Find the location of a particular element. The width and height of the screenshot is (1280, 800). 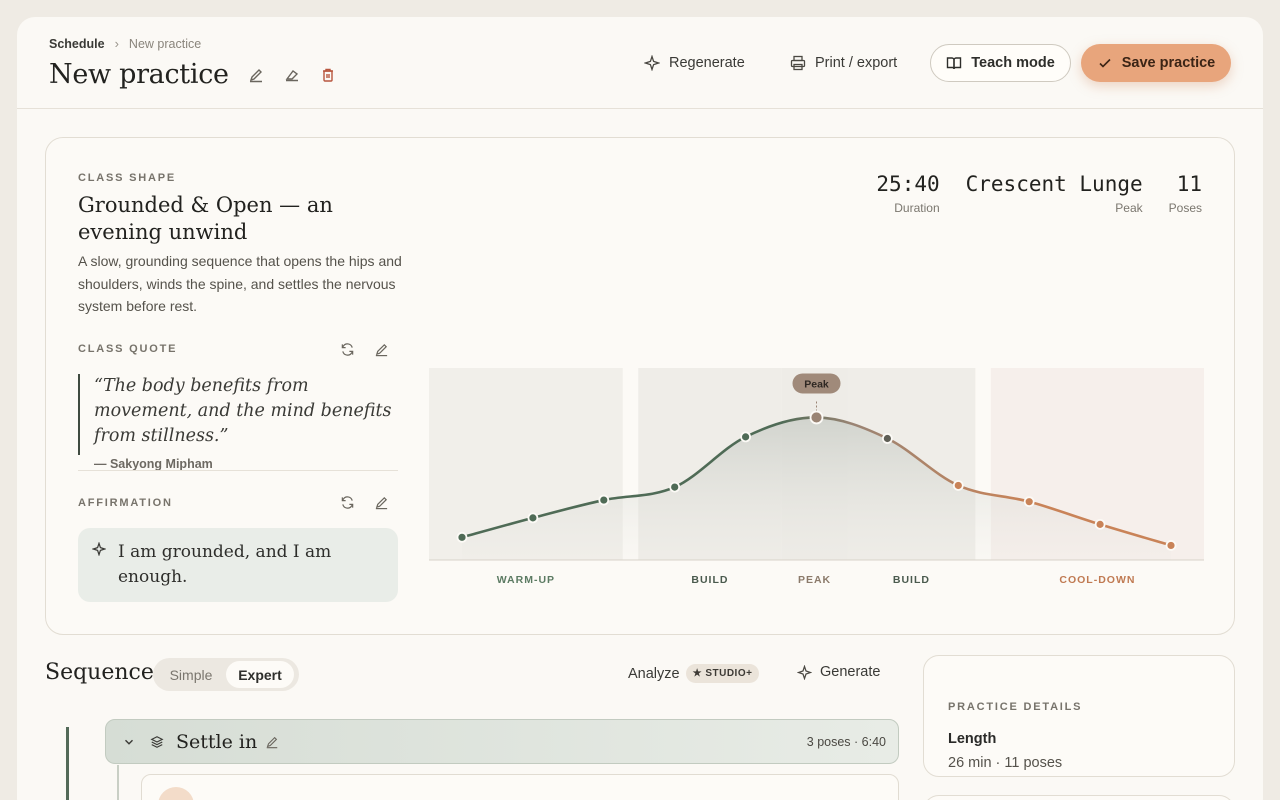

affirmation-actions is located at coordinates (365, 503).